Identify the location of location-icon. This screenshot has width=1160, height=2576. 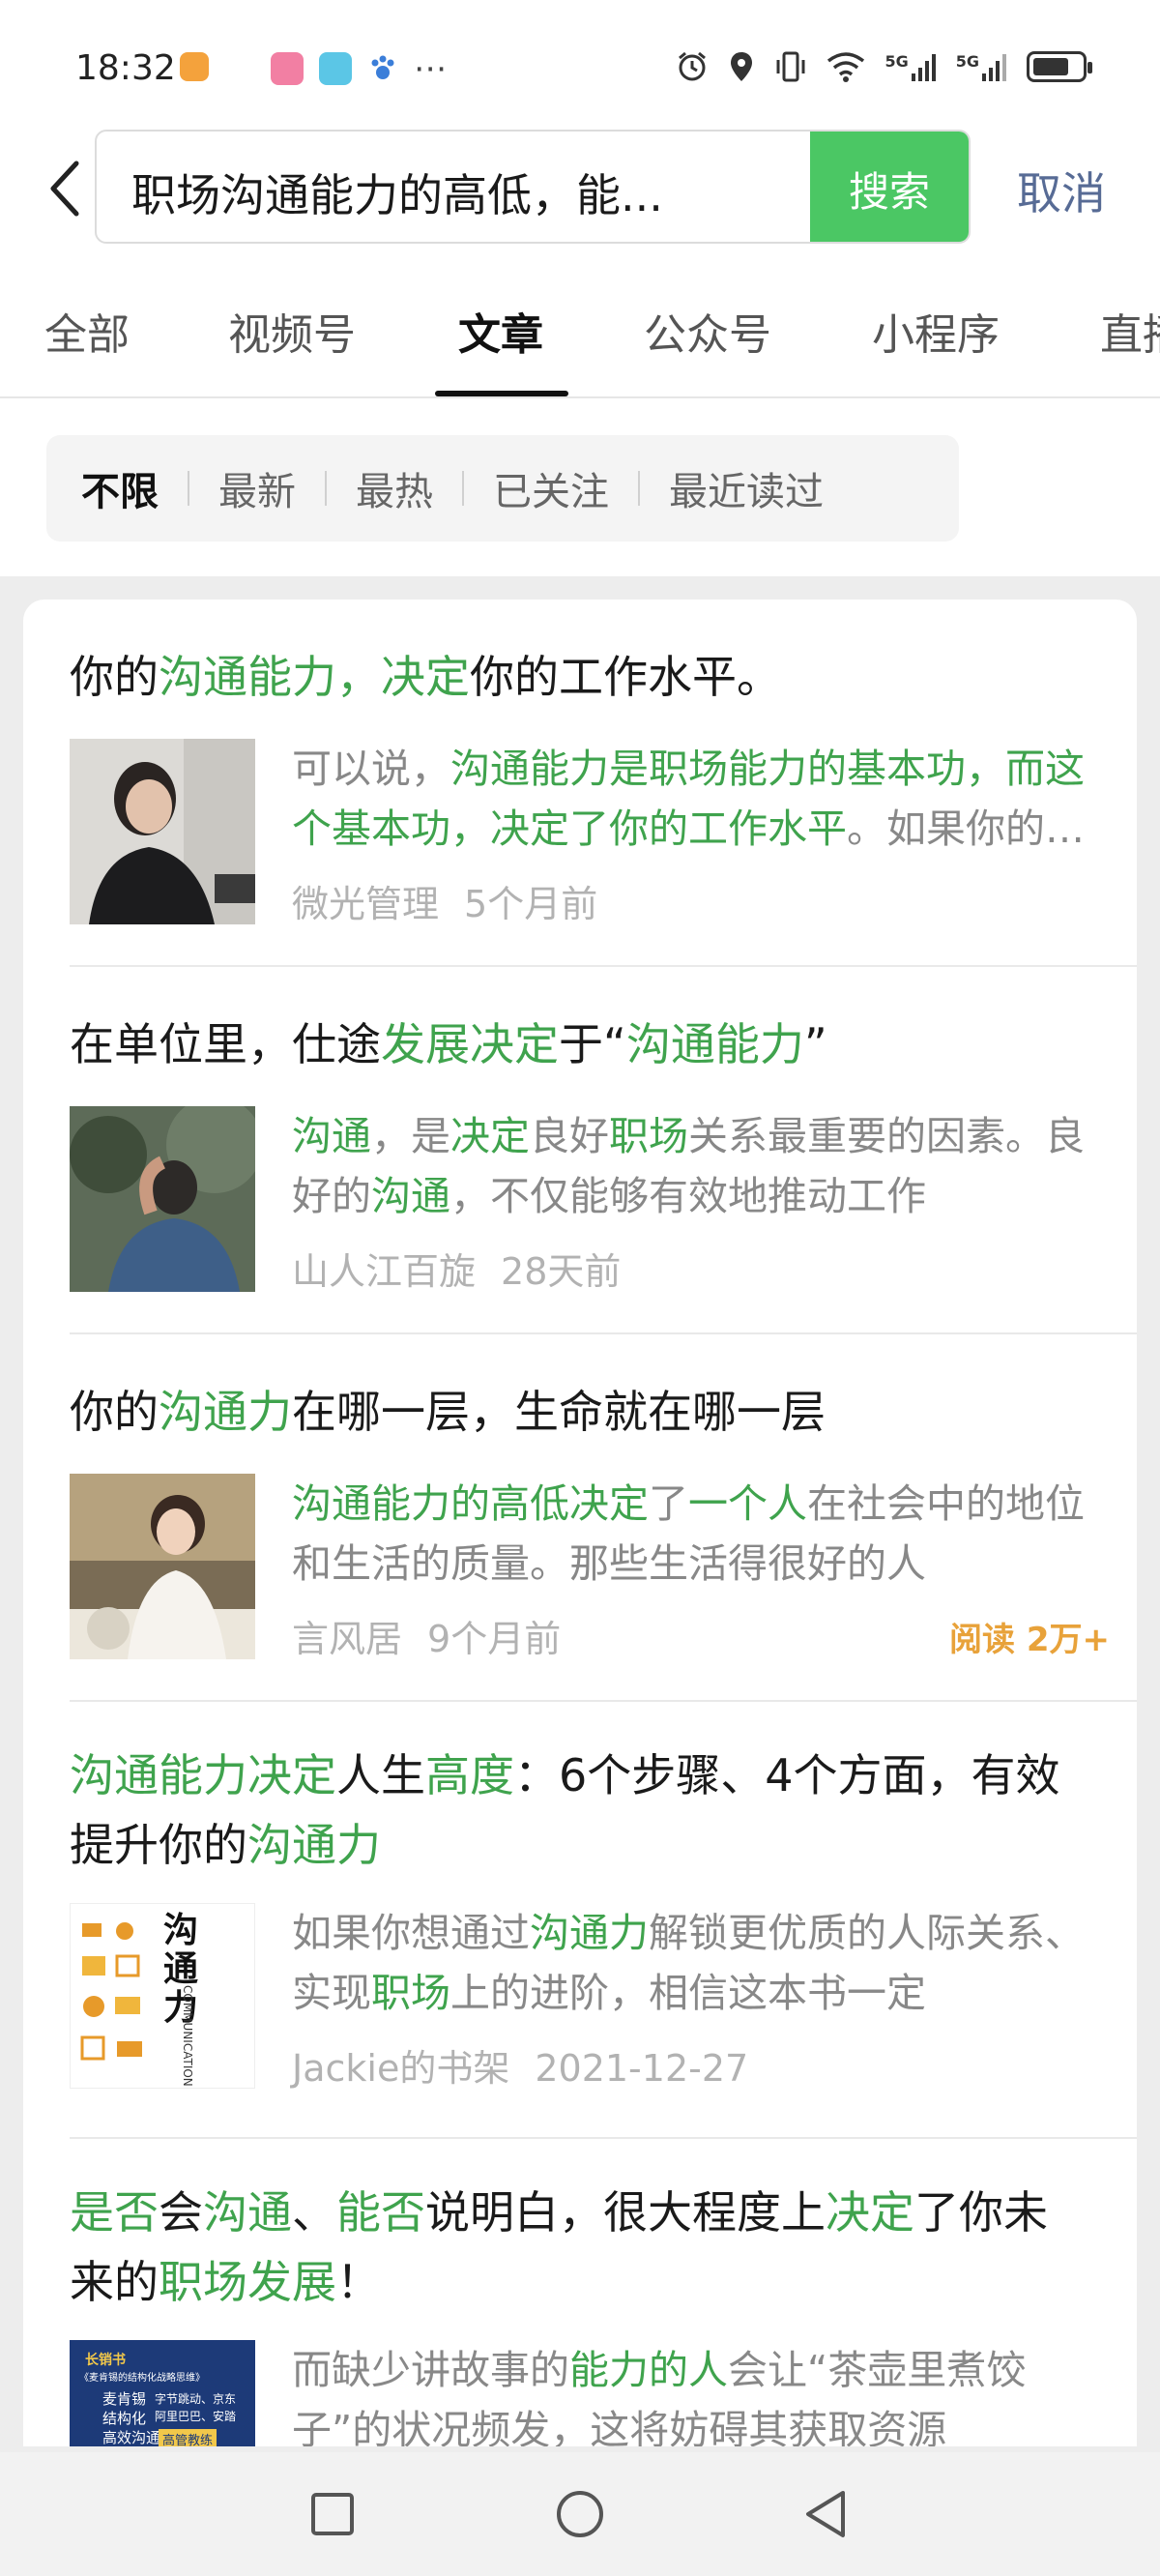
(742, 66).